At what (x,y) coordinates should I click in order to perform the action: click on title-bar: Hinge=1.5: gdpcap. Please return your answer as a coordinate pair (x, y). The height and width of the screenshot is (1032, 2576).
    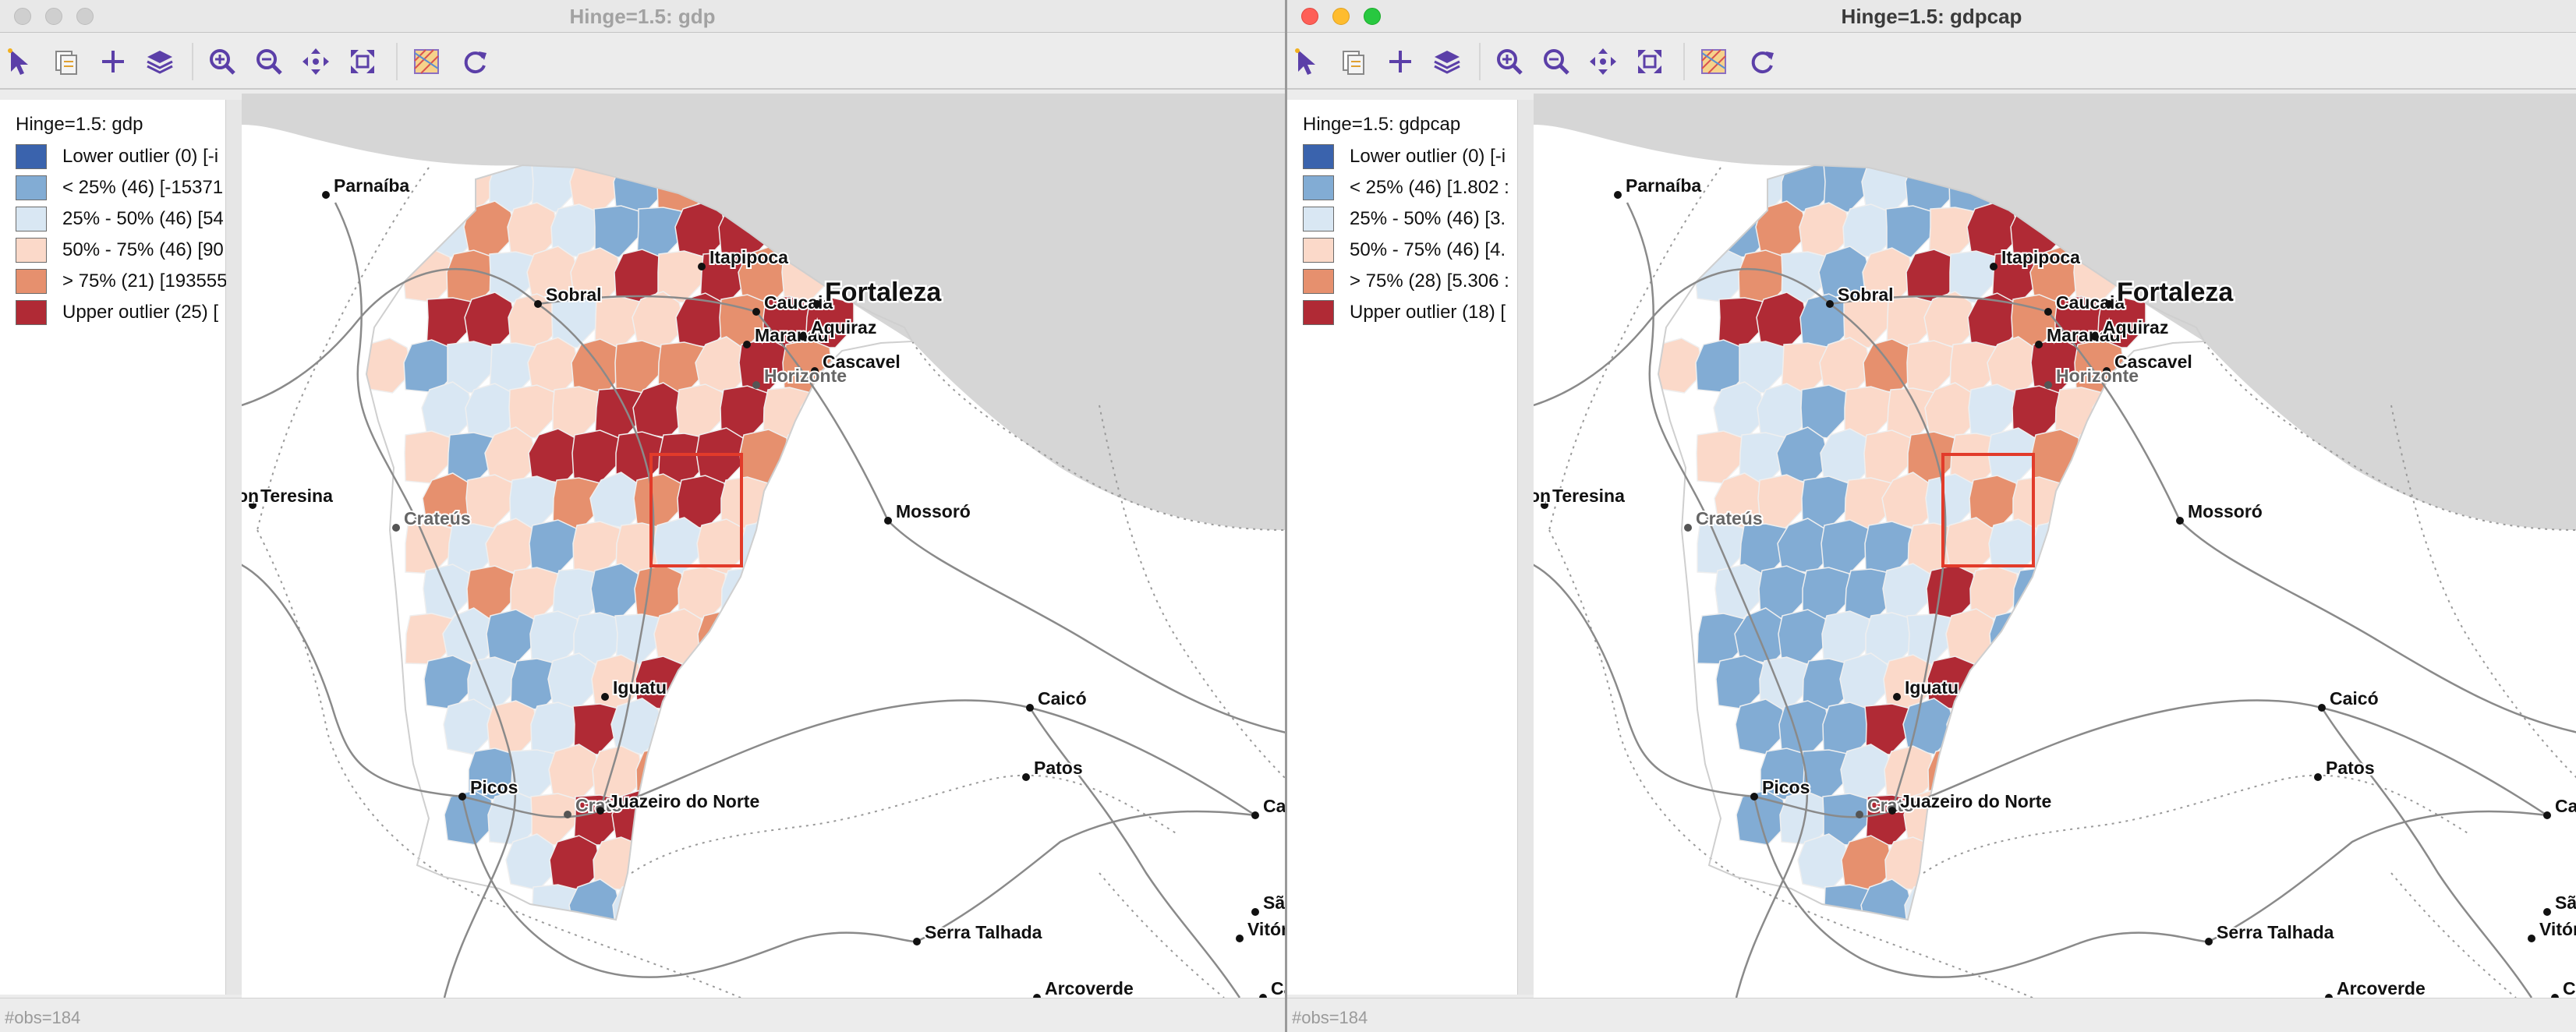
    Looking at the image, I should click on (1931, 16).